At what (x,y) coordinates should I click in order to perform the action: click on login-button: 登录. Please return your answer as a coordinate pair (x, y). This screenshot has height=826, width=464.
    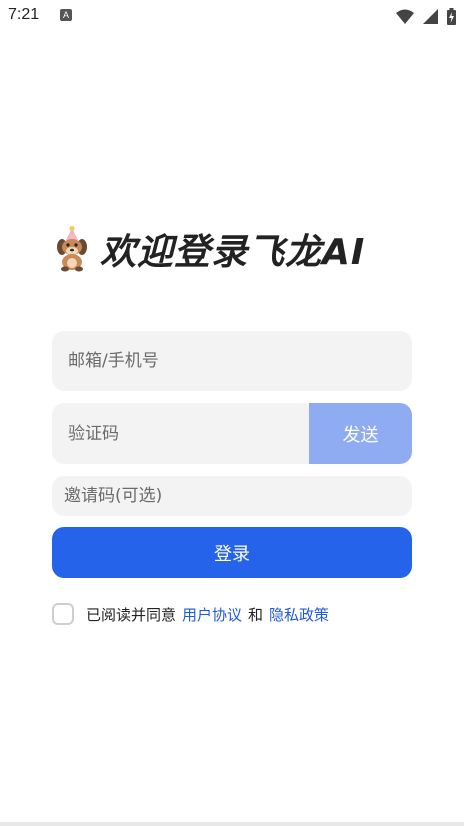
    Looking at the image, I should click on (232, 552).